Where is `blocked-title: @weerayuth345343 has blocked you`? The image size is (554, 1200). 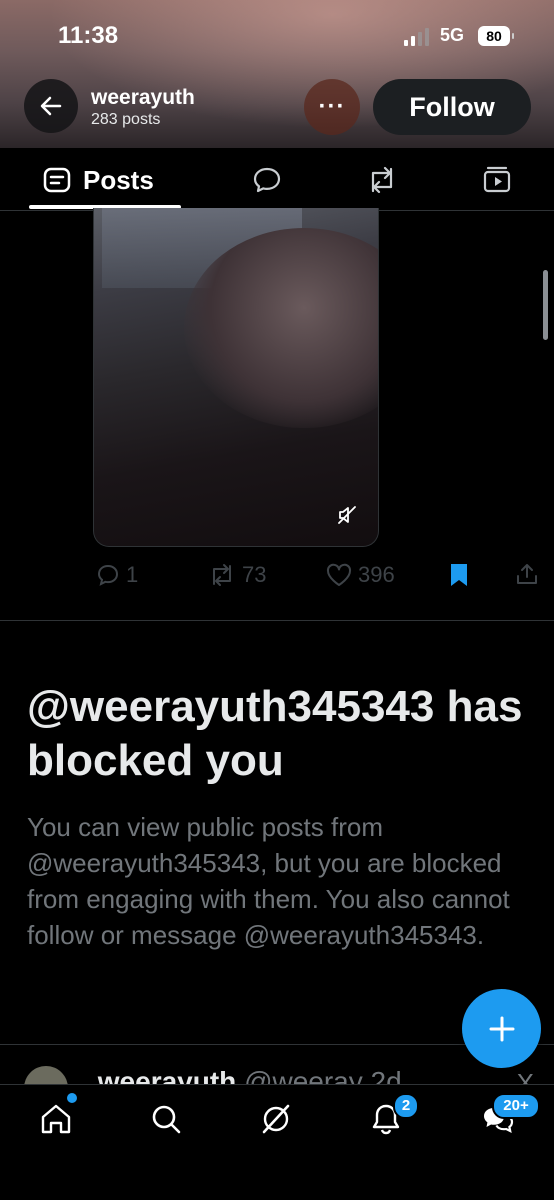 blocked-title: @weerayuth345343 has blocked you is located at coordinates (275, 733).